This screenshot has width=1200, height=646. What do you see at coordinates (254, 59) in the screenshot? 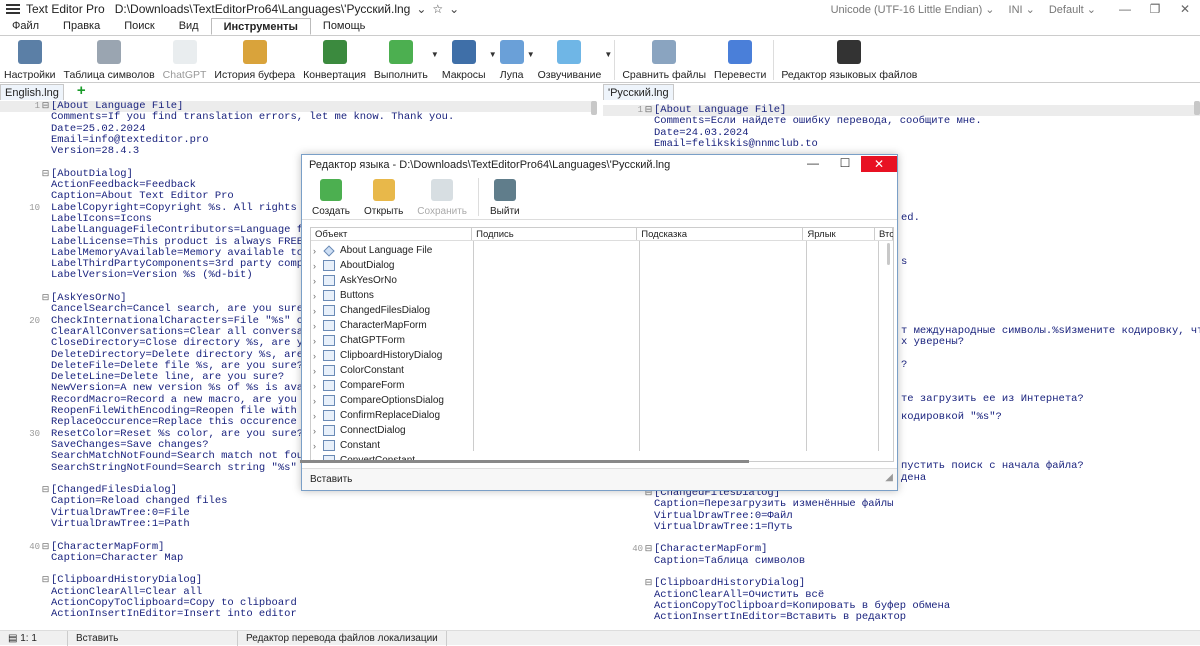
I see `ribbon-button-3: История буфера` at bounding box center [254, 59].